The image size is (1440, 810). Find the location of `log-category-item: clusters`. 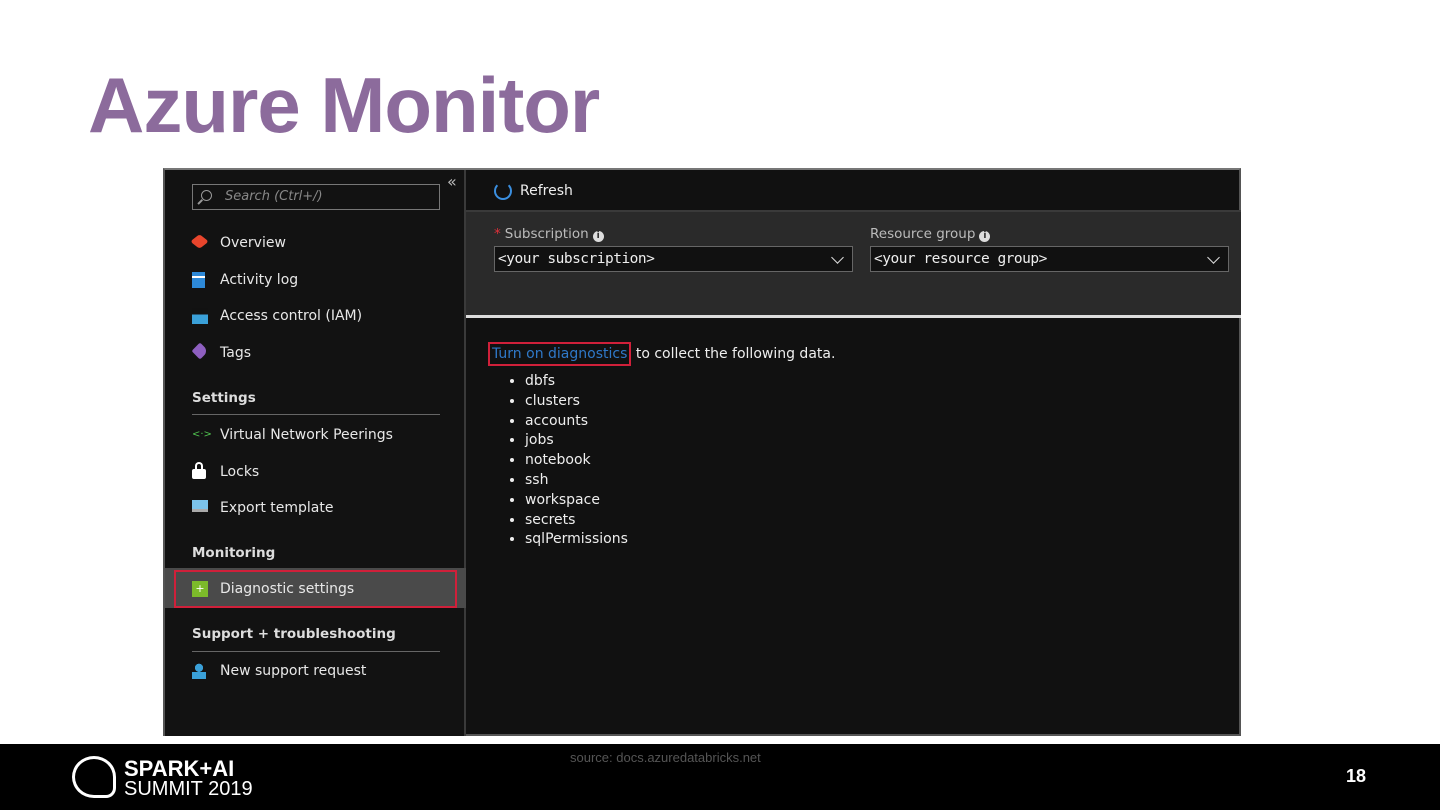

log-category-item: clusters is located at coordinates (576, 402).